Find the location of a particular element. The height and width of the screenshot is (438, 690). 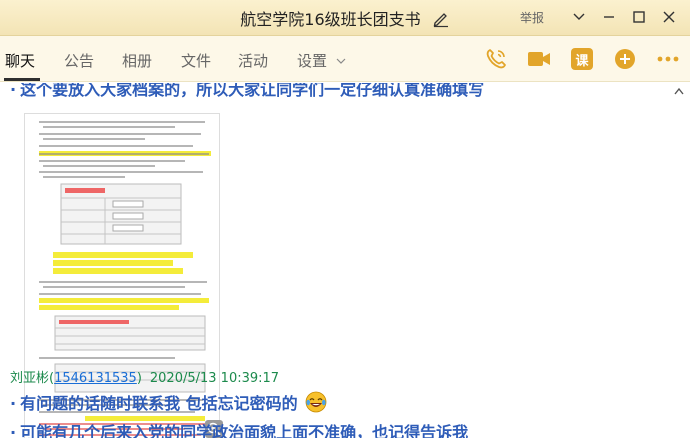

sender-name: 刘亚彬 is located at coordinates (29, 378).